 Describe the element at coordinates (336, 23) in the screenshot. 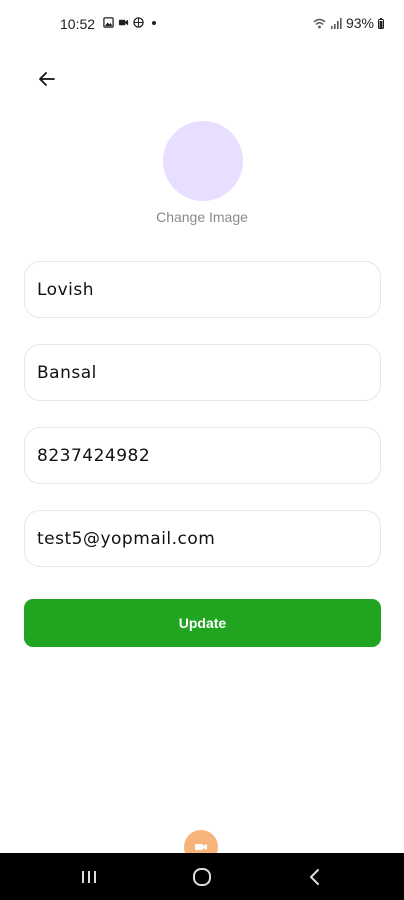

I see `signal-icon` at that location.